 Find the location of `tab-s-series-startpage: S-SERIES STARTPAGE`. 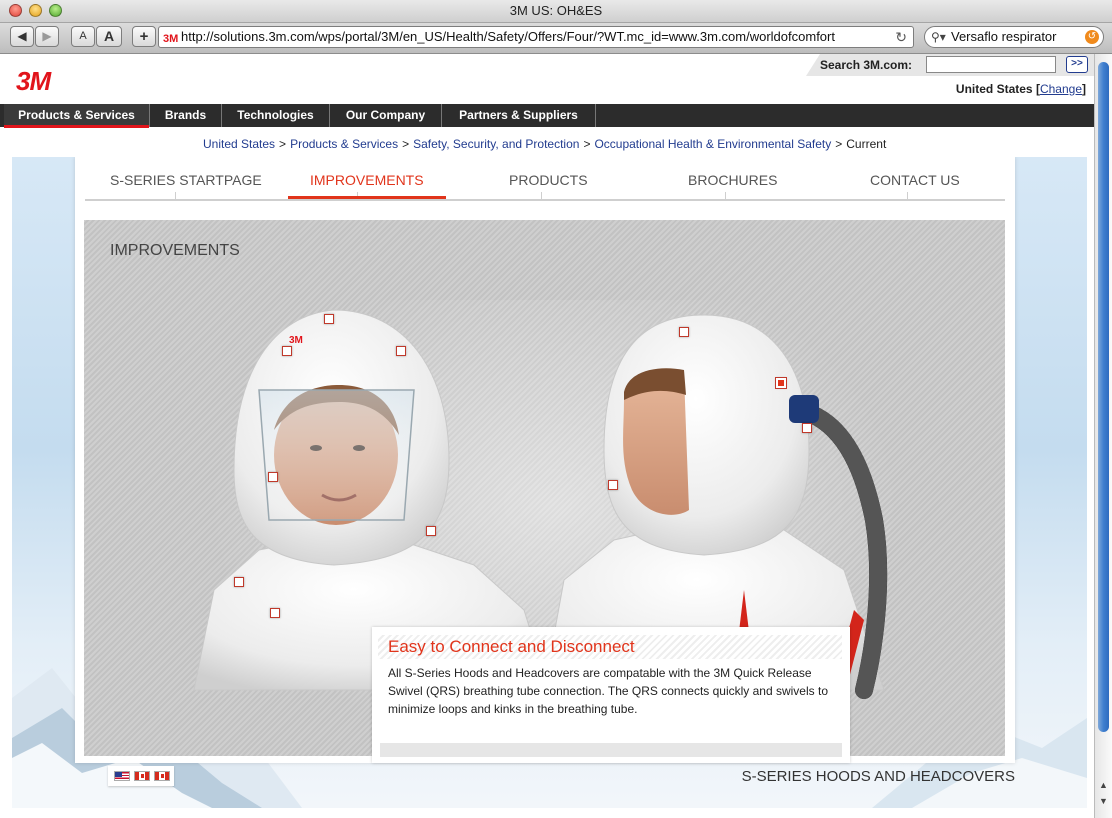

tab-s-series-startpage: S-SERIES STARTPAGE is located at coordinates (186, 180).